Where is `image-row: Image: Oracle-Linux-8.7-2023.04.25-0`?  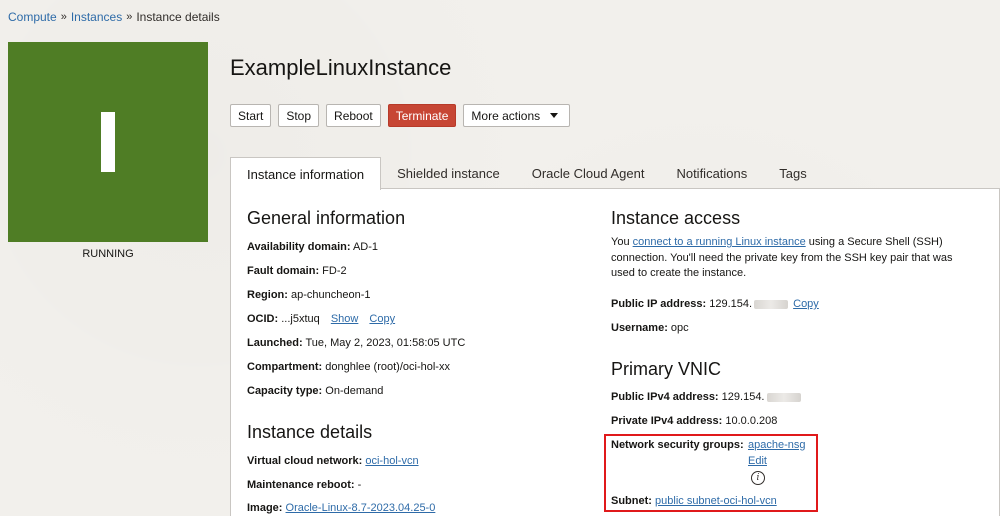 image-row: Image: Oracle-Linux-8.7-2023.04.25-0 is located at coordinates (341, 508).